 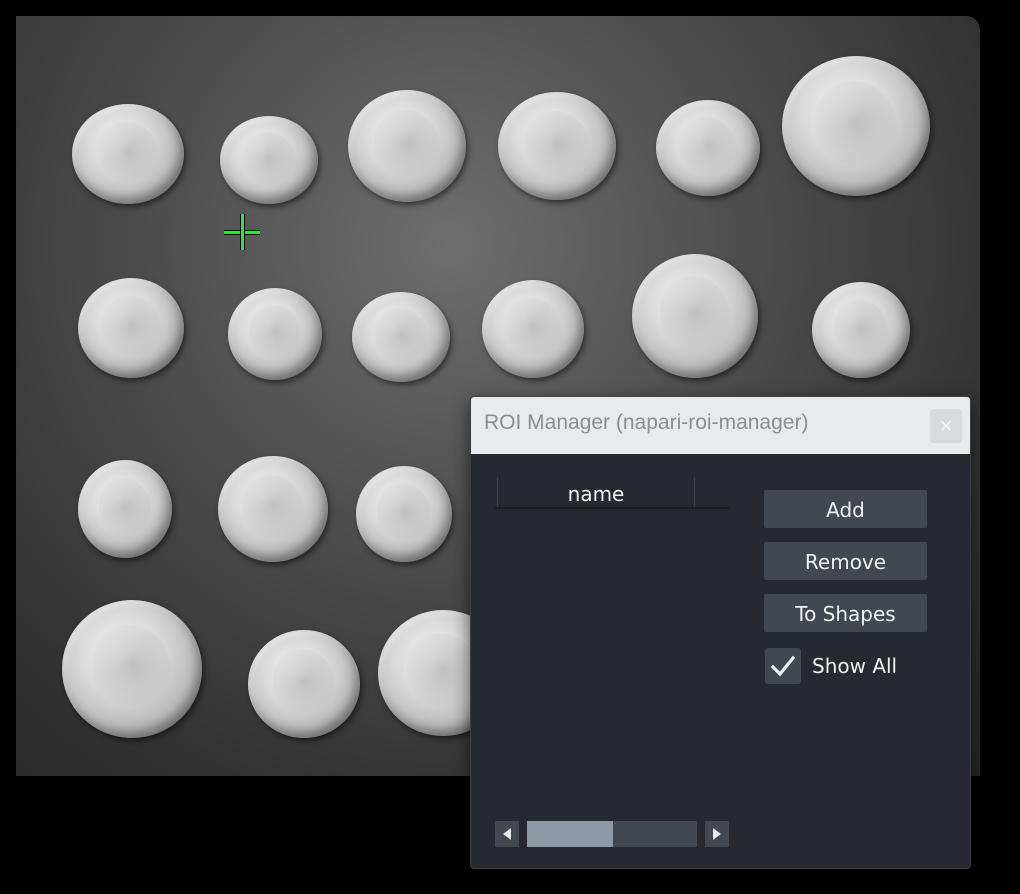 I want to click on arrow-left-icon, so click(x=507, y=834).